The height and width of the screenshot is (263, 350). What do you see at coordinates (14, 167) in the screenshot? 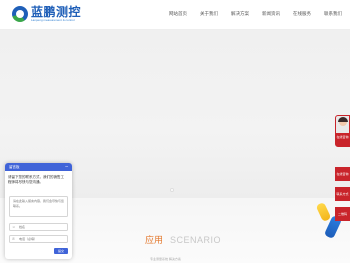
I see `chat-title: 留言板` at bounding box center [14, 167].